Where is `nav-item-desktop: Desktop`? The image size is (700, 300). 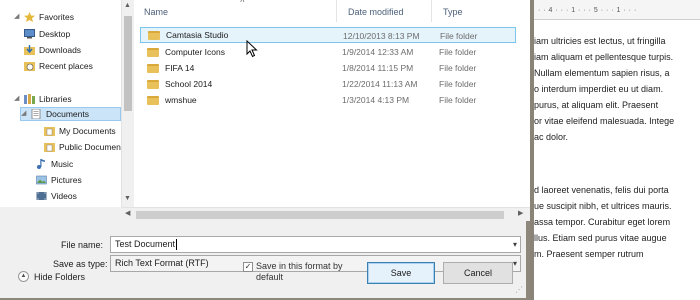 nav-item-desktop: Desktop is located at coordinates (47, 34).